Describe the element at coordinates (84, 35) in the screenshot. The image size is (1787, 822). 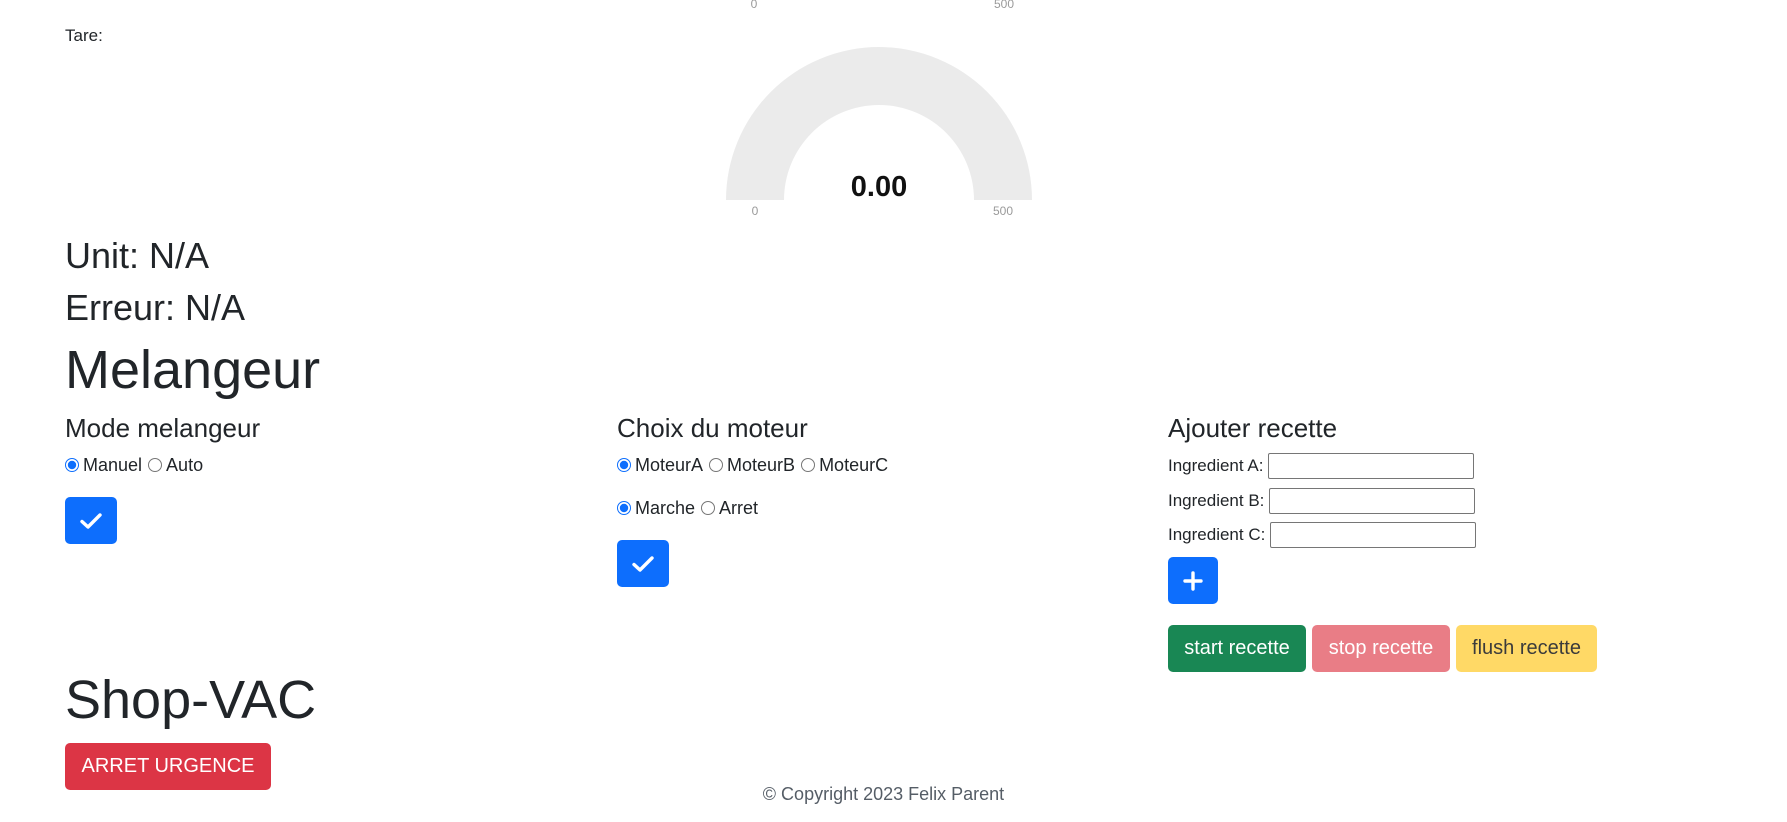
I see `tare-label: Tare:` at that location.